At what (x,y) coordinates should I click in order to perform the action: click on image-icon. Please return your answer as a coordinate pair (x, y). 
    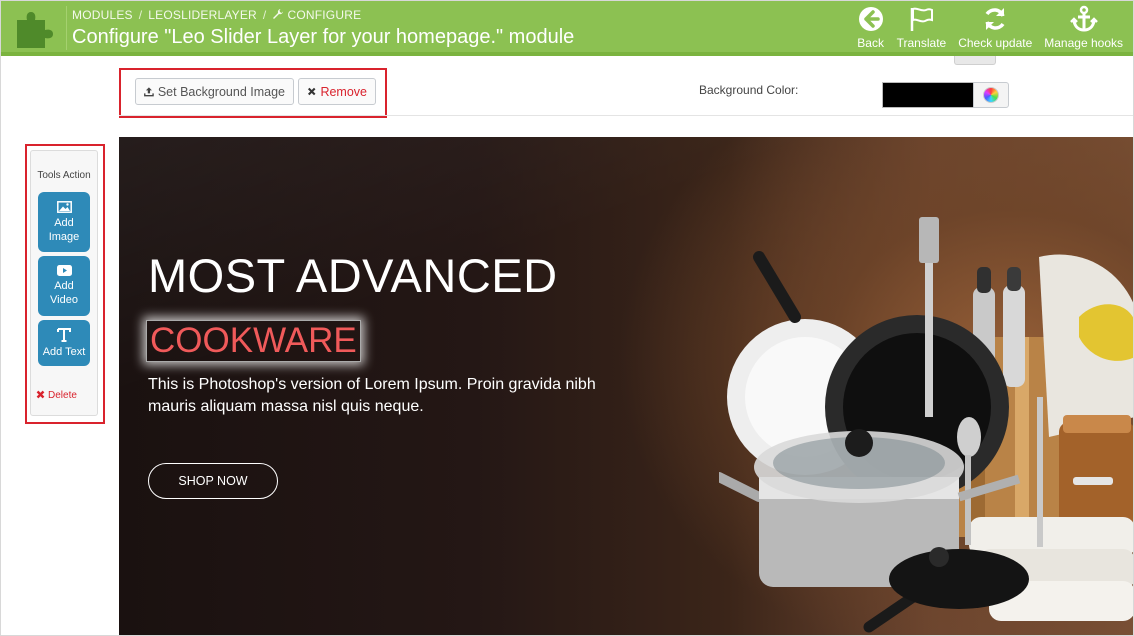
    Looking at the image, I should click on (64, 206).